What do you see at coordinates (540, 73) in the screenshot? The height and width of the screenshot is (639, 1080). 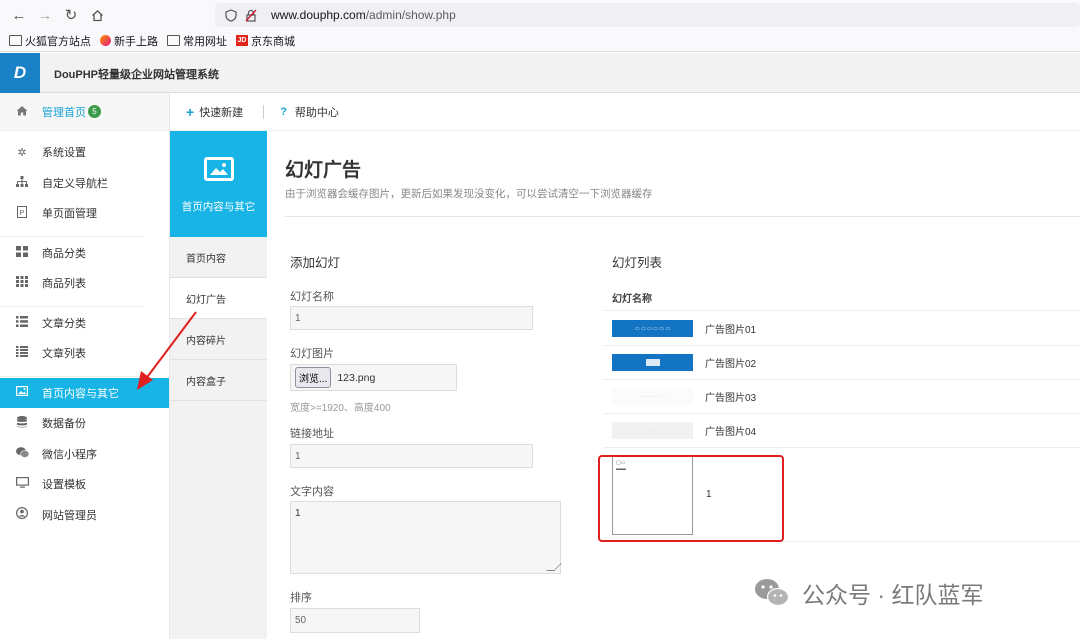 I see `app-header: D DouPHP轻量级企业网站管理系统` at bounding box center [540, 73].